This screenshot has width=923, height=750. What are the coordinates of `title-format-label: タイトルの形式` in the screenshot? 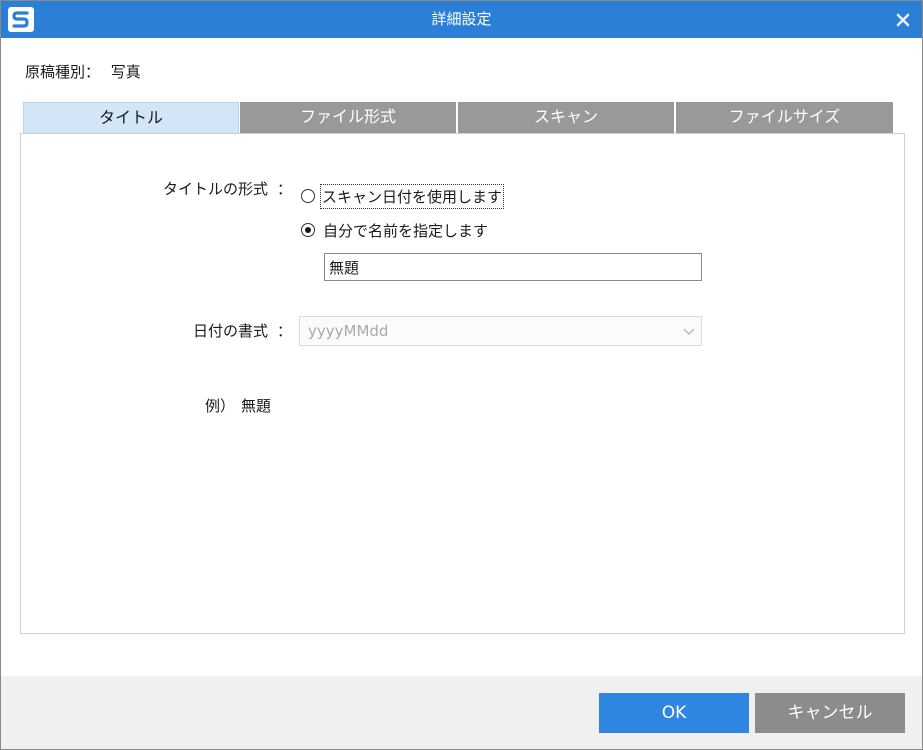 It's located at (216, 189).